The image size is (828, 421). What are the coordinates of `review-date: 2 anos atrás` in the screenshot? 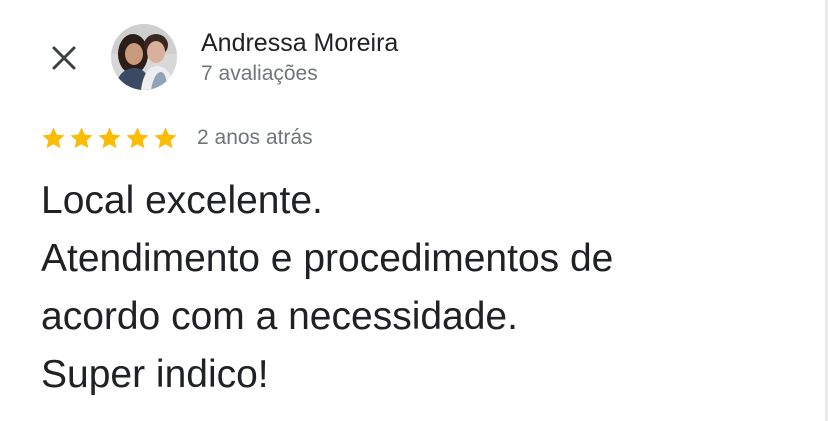 It's located at (255, 137).